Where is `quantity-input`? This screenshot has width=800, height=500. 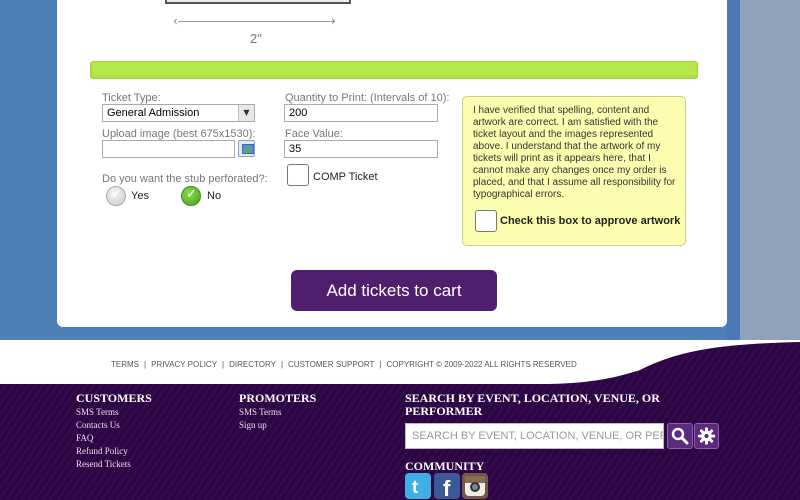
quantity-input is located at coordinates (361, 113).